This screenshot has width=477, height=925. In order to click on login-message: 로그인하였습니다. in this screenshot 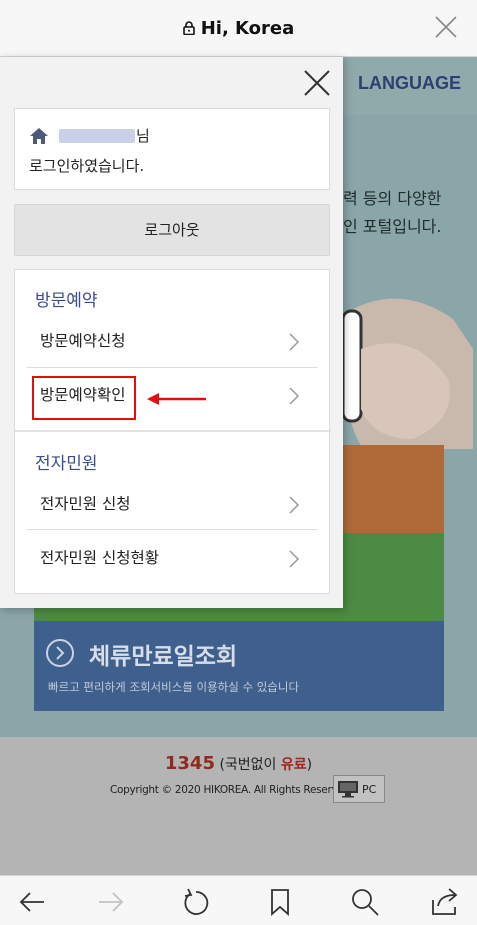, I will do `click(87, 166)`.